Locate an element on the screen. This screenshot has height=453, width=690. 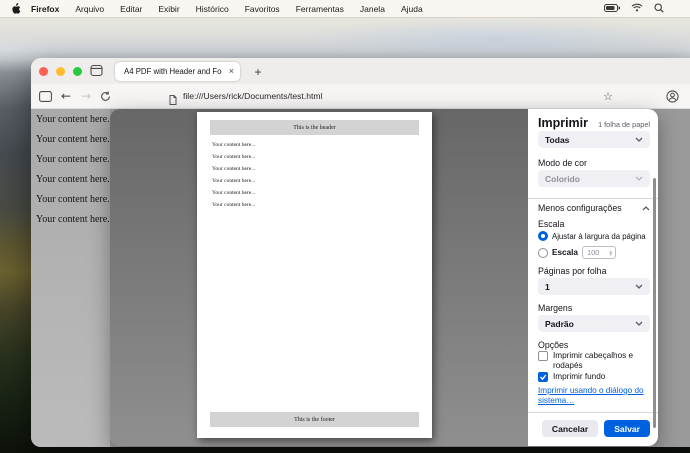
tab-bar: A4 PDF with Header and Footer × + is located at coordinates (360, 71).